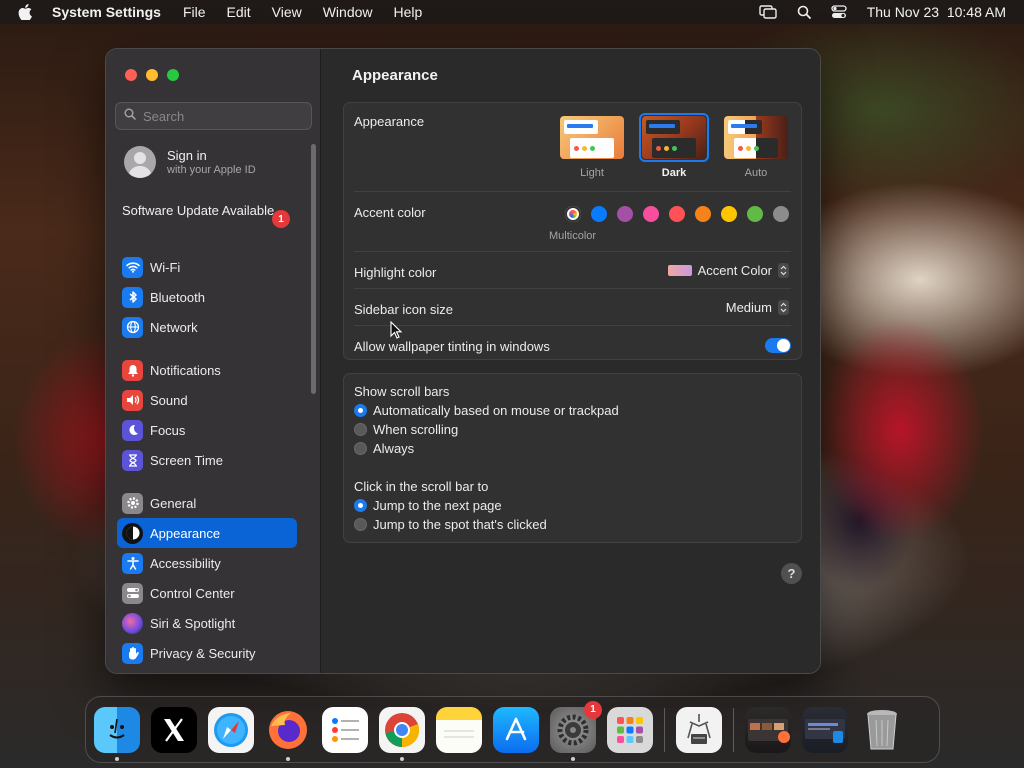  I want to click on menu-window: Window, so click(348, 12).